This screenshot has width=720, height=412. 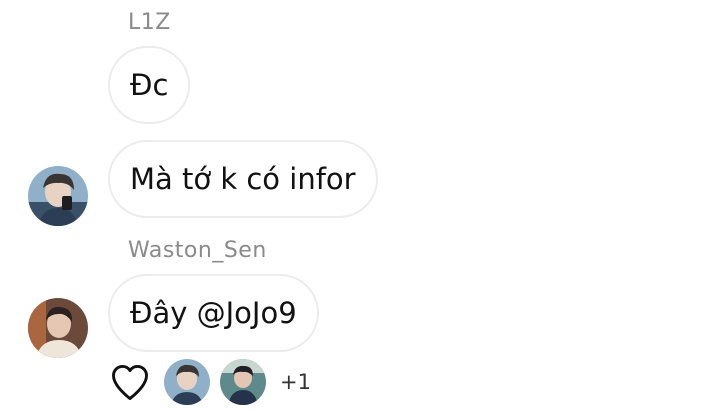 I want to click on sender-name: Waston_Sen, so click(x=197, y=250).